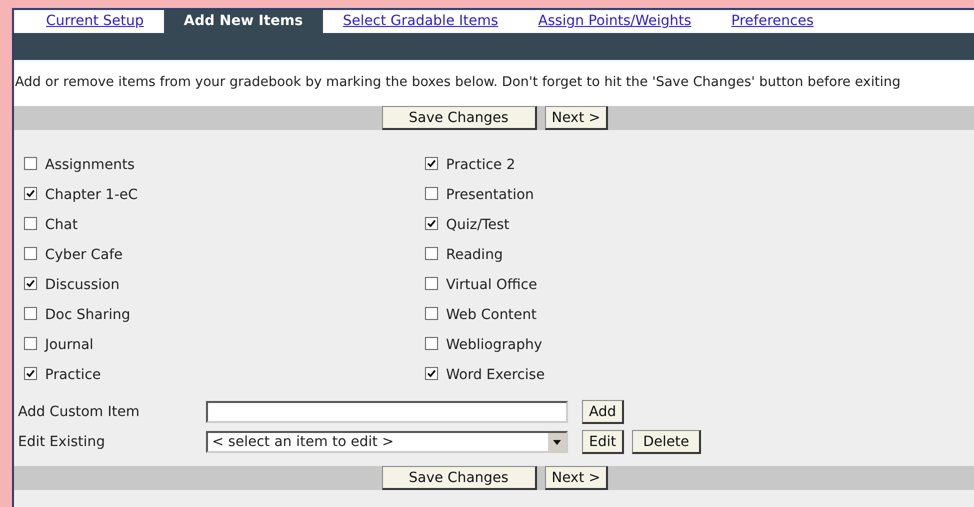  What do you see at coordinates (458, 83) in the screenshot?
I see `instructions-text: Add or remove items from your gradebook by marking the boxes below. Don't forget to hit the 'Save Changes' button before exiting` at bounding box center [458, 83].